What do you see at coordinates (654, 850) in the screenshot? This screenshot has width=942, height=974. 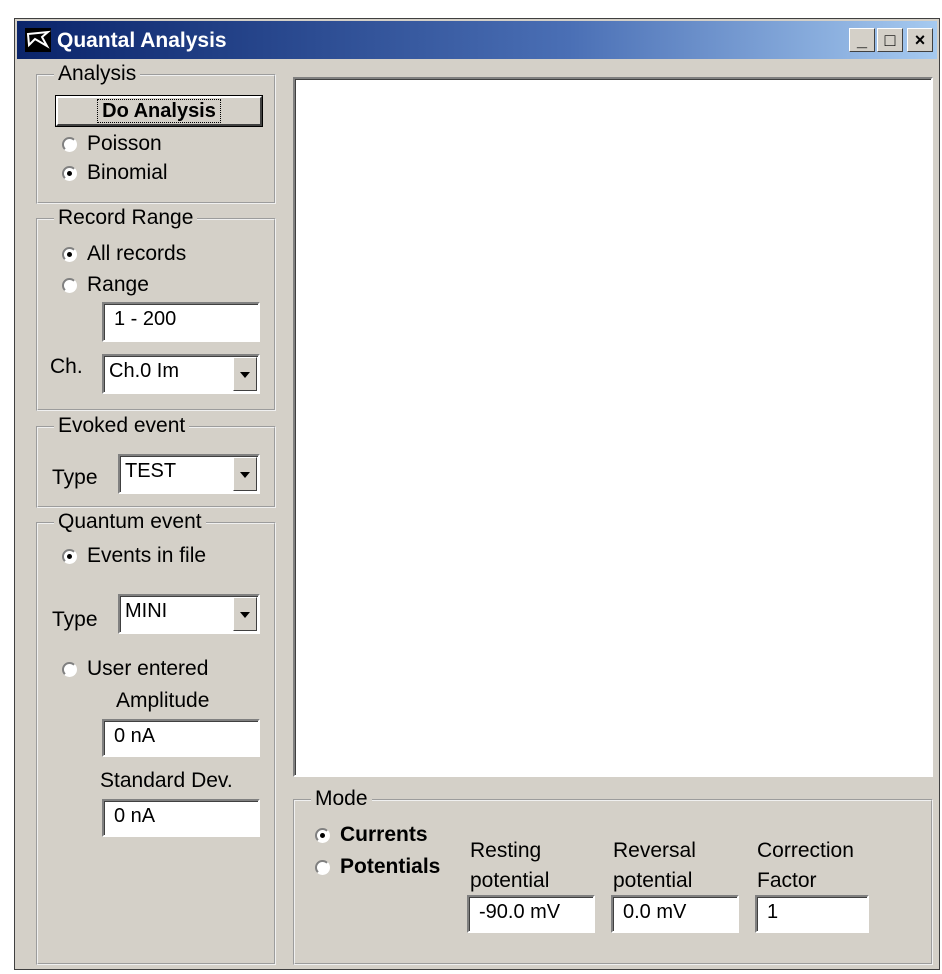 I see `reversal-label-line1: Reversal` at bounding box center [654, 850].